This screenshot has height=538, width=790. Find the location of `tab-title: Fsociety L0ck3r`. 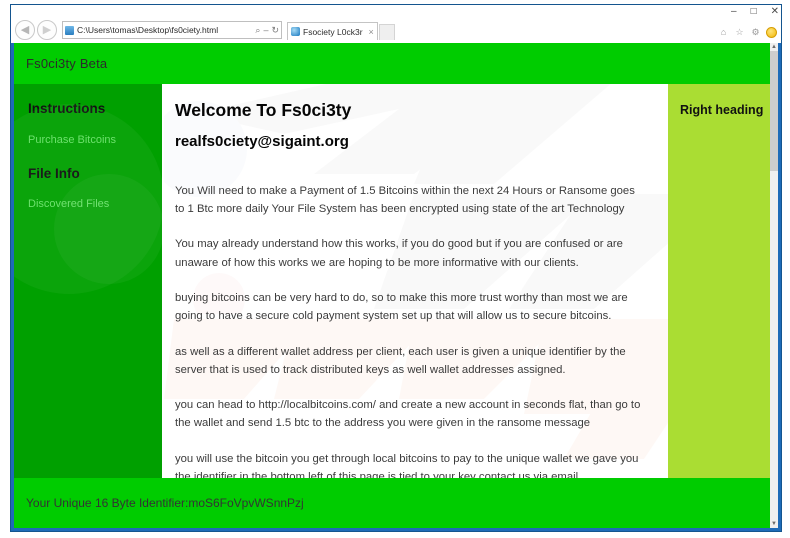

tab-title: Fsociety L0ck3r is located at coordinates (333, 31).